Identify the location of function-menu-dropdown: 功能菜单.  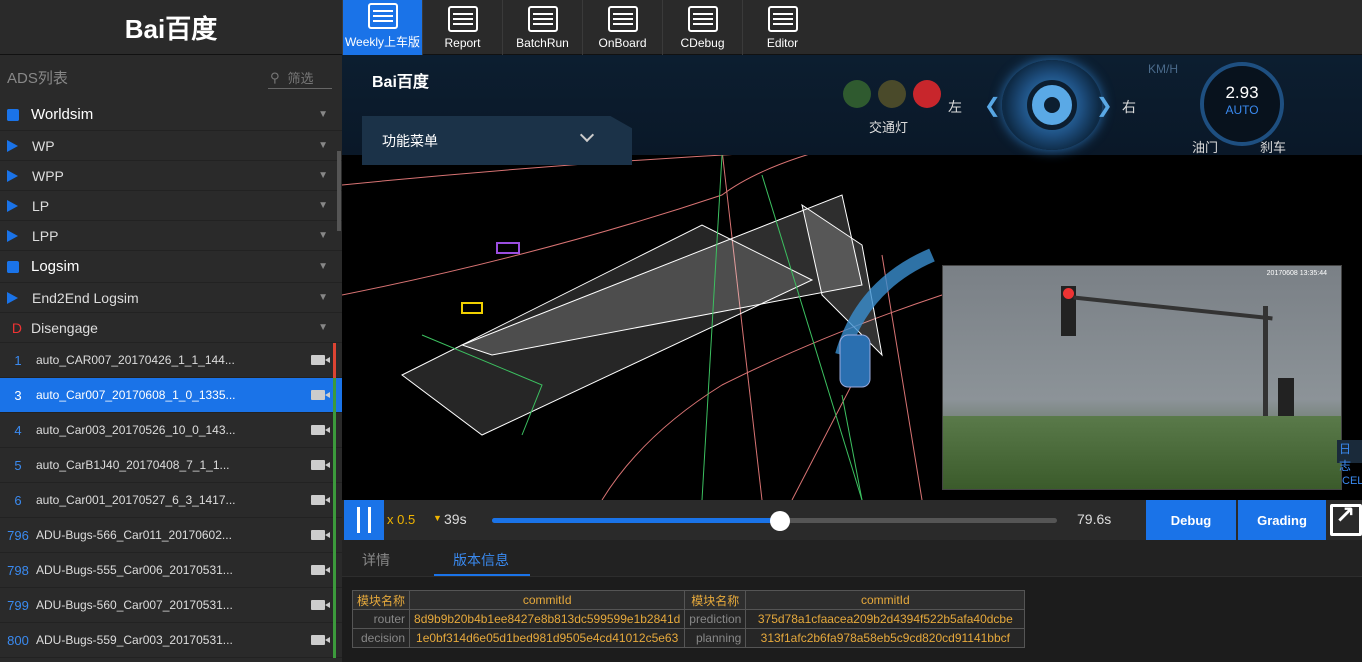
(497, 140).